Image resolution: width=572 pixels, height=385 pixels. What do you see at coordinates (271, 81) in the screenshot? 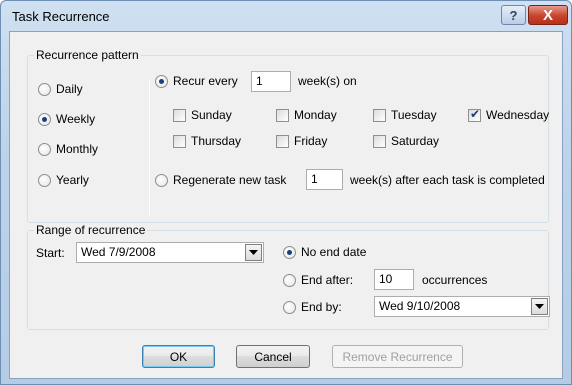
I see `recur-every-input: 1` at bounding box center [271, 81].